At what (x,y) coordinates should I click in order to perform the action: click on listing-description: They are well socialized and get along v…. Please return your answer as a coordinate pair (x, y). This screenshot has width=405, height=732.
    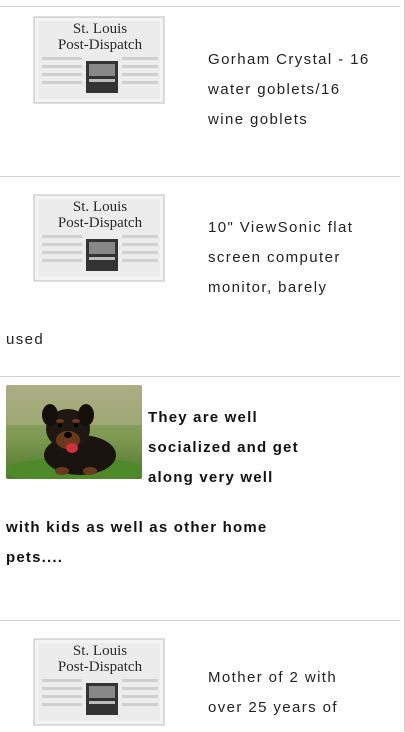
    Looking at the image, I should click on (274, 448).